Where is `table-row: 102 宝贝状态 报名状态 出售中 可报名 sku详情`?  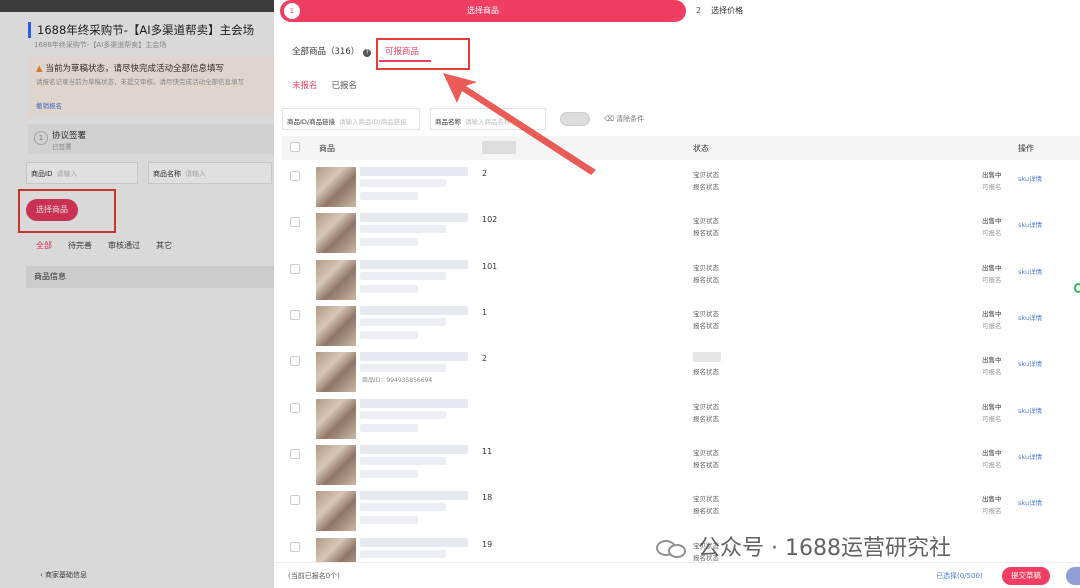
table-row: 102 宝贝状态 报名状态 出售中 可报名 sku详情 is located at coordinates (681, 233).